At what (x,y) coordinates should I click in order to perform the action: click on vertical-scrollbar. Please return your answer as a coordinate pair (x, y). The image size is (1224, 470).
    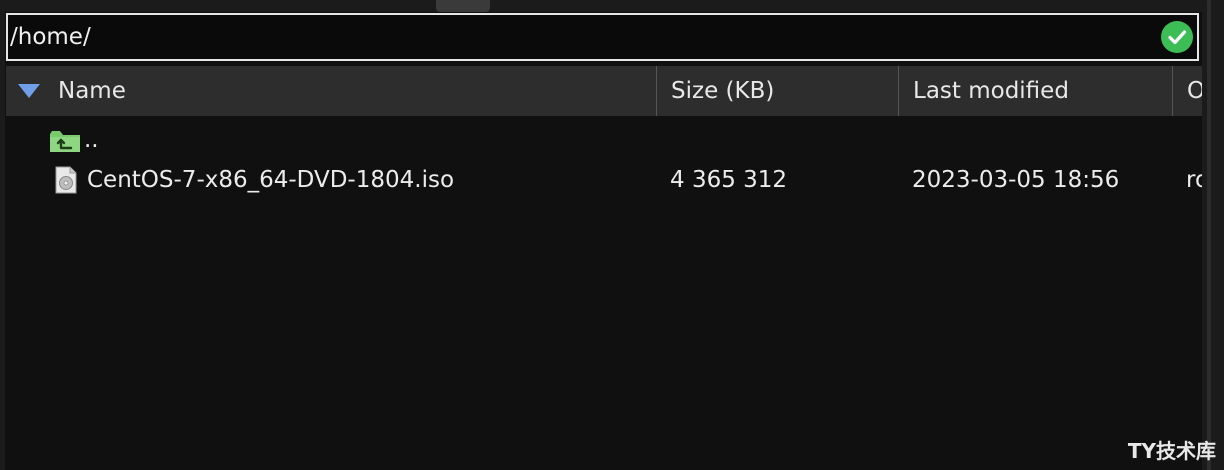
    Looking at the image, I should click on (1213, 235).